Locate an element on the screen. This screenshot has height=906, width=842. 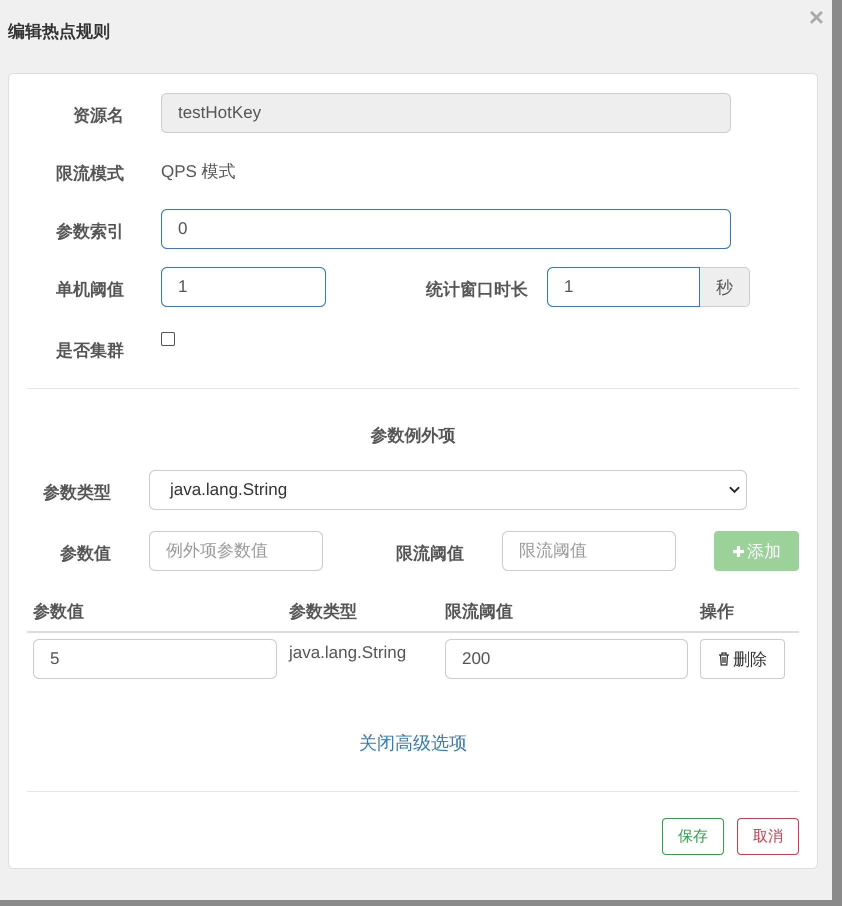
mode-value: QPS 模式 is located at coordinates (198, 171).